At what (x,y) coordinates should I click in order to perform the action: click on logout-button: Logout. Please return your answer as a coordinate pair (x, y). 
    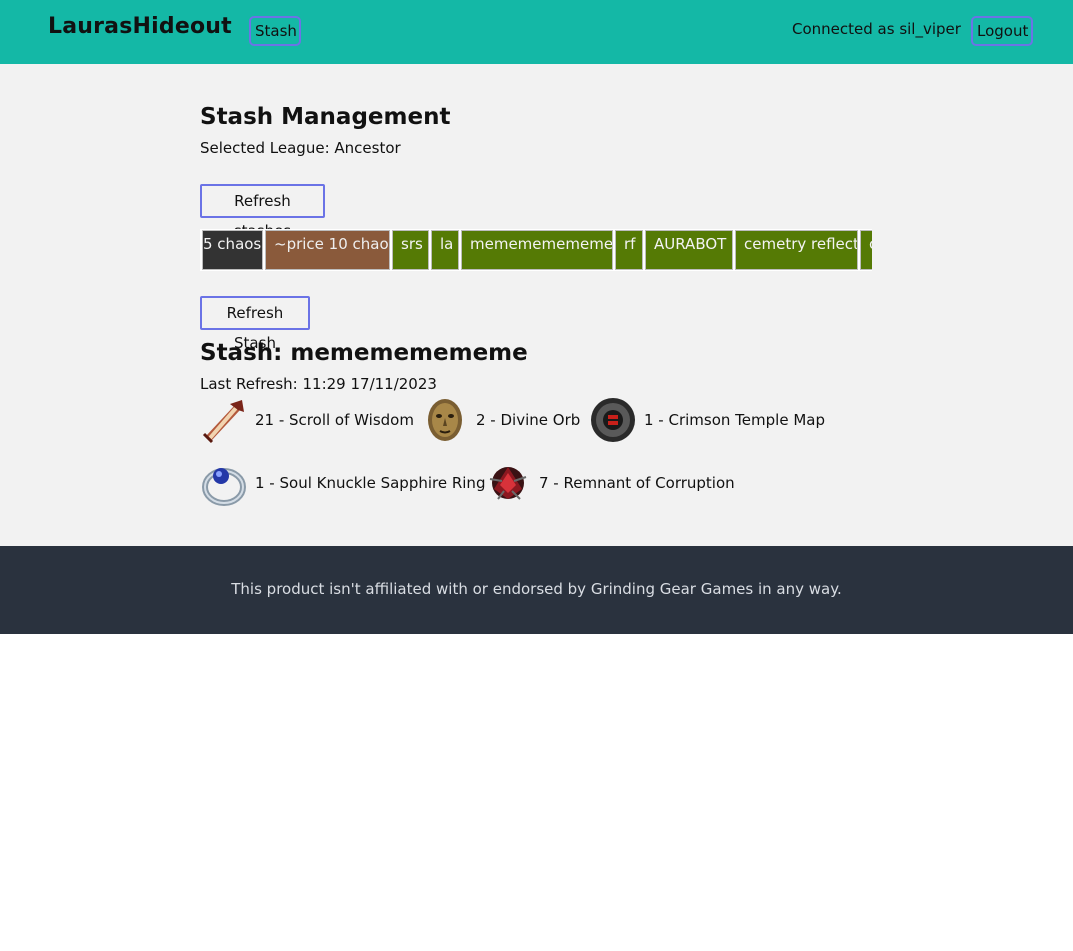
    Looking at the image, I should click on (1002, 31).